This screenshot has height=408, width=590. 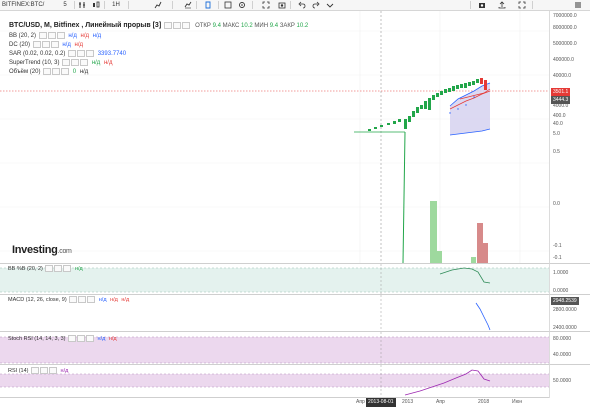 What do you see at coordinates (186, 25) in the screenshot?
I see `legend-close-icon` at bounding box center [186, 25].